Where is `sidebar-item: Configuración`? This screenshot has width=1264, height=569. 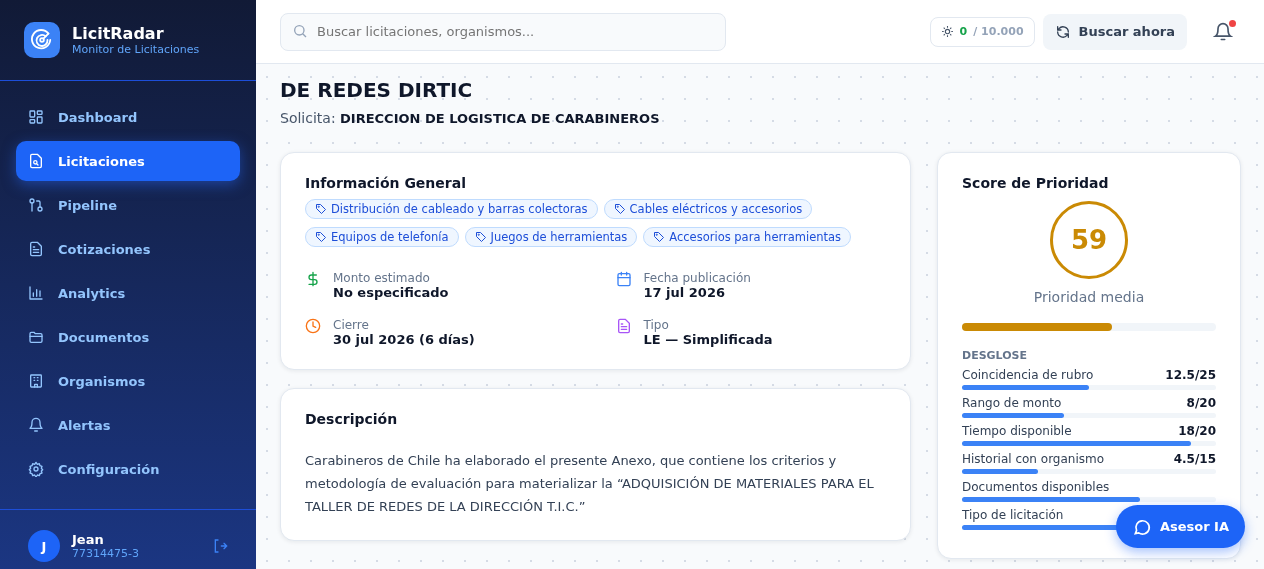 sidebar-item: Configuración is located at coordinates (128, 469).